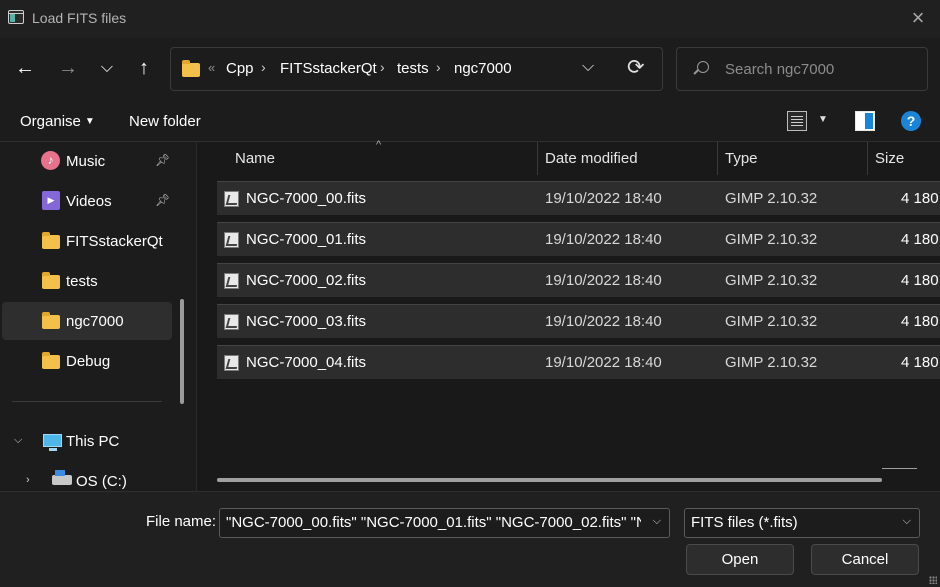 Image resolution: width=940 pixels, height=587 pixels. What do you see at coordinates (591, 158) in the screenshot?
I see `column-header-date-modified: Date modified` at bounding box center [591, 158].